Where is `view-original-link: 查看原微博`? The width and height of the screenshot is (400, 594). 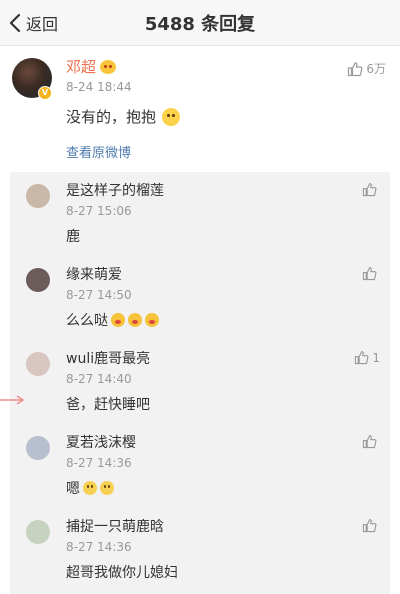 view-original-link: 查看原微博 is located at coordinates (98, 151).